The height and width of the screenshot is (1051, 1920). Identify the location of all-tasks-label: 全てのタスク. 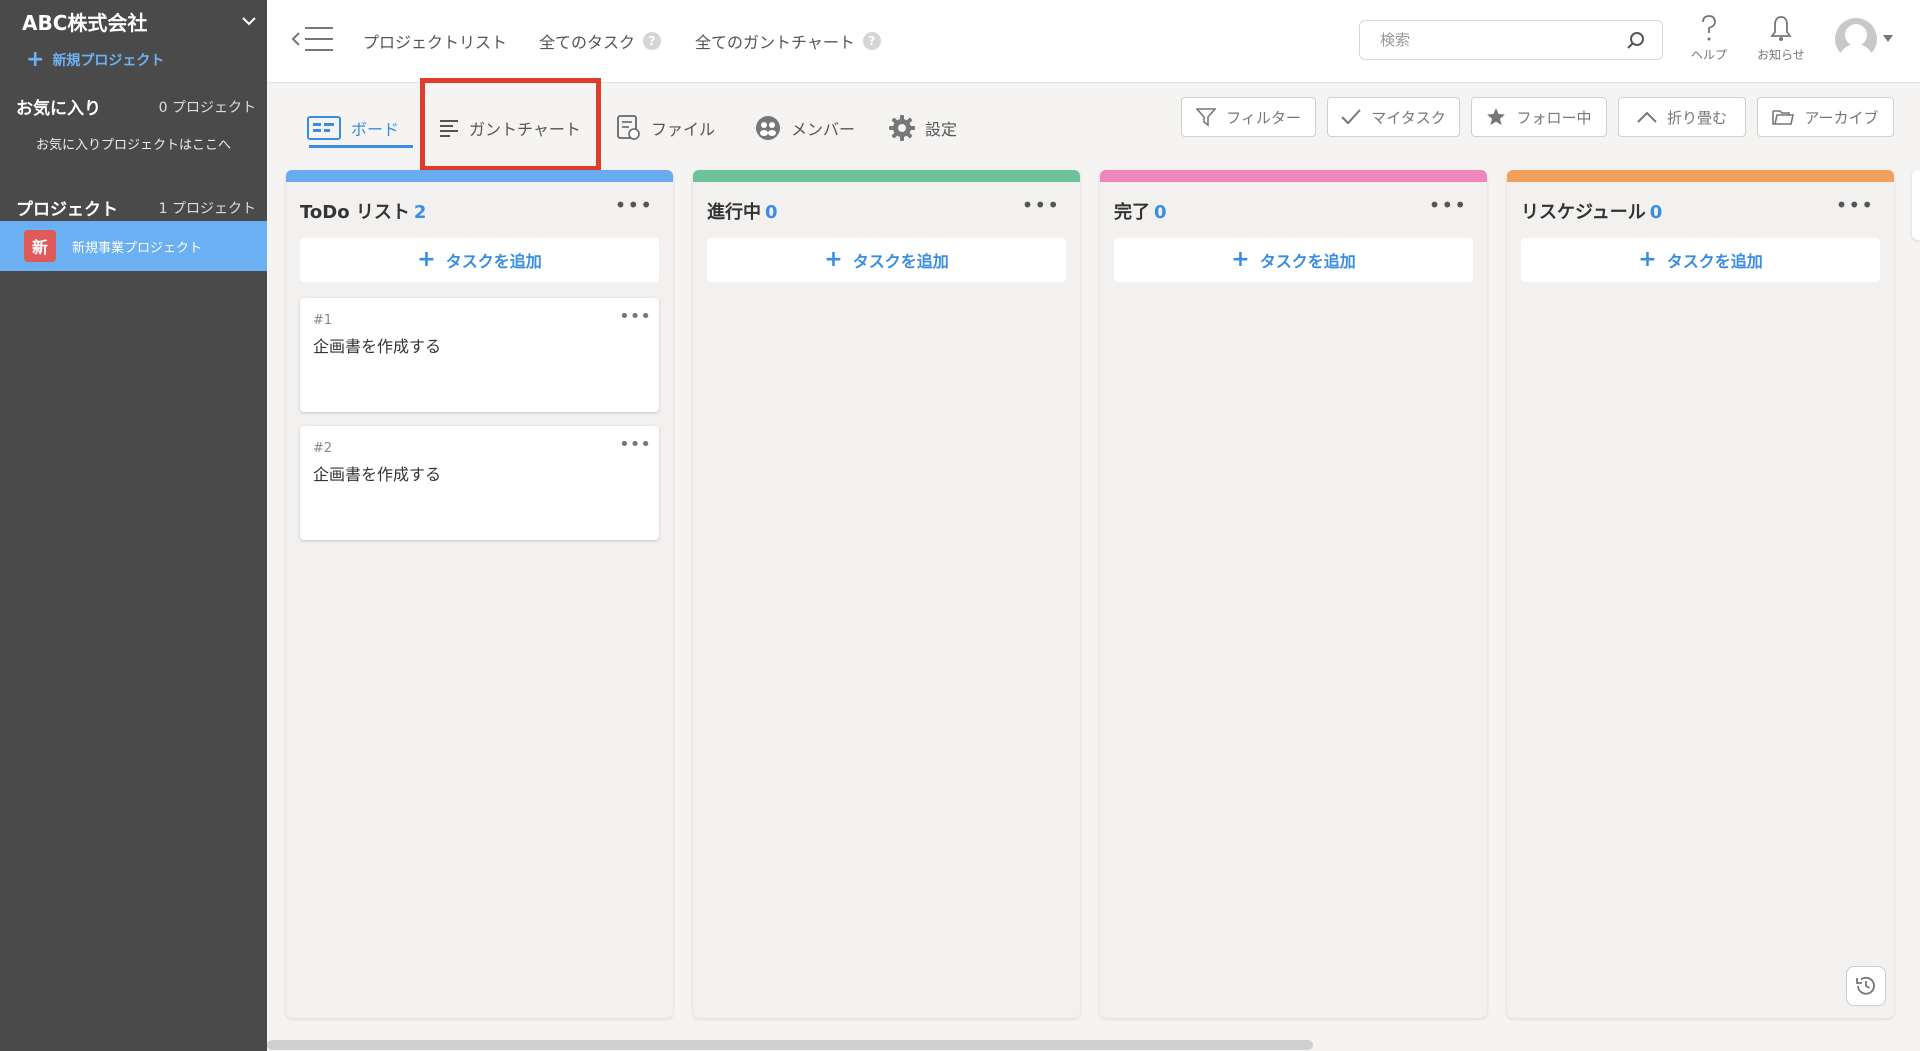
(587, 42).